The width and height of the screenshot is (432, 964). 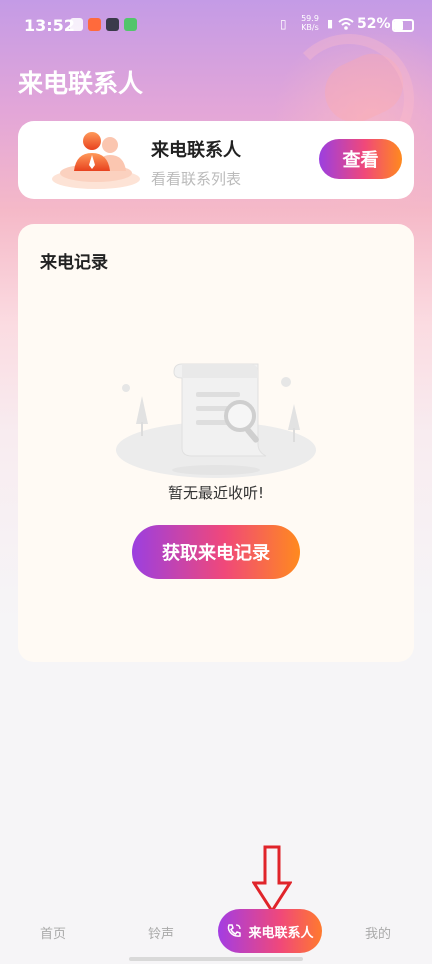 What do you see at coordinates (235, 930) in the screenshot?
I see `phone-call-icon` at bounding box center [235, 930].